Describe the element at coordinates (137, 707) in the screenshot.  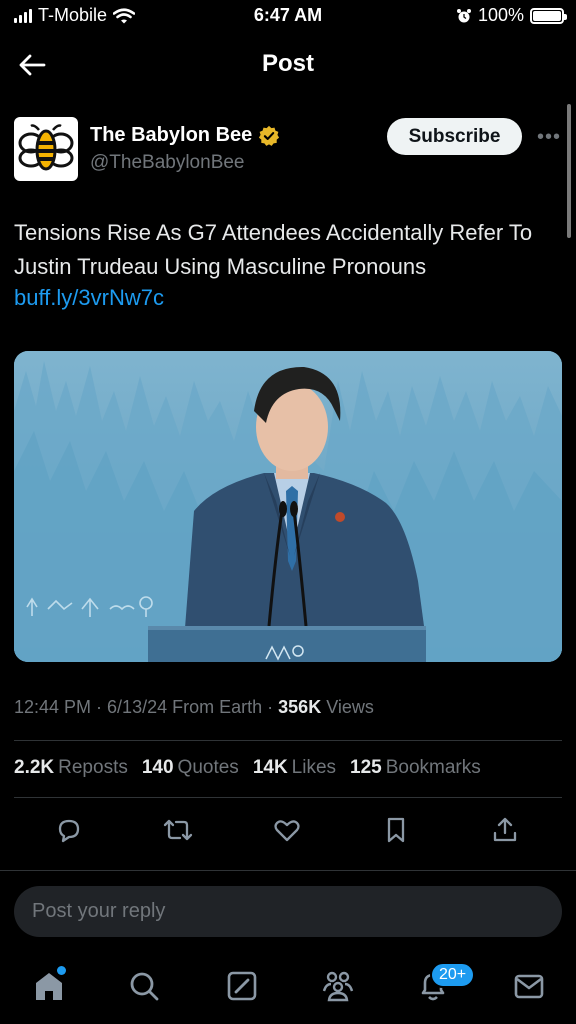
I see `post-date: 6/13/24` at that location.